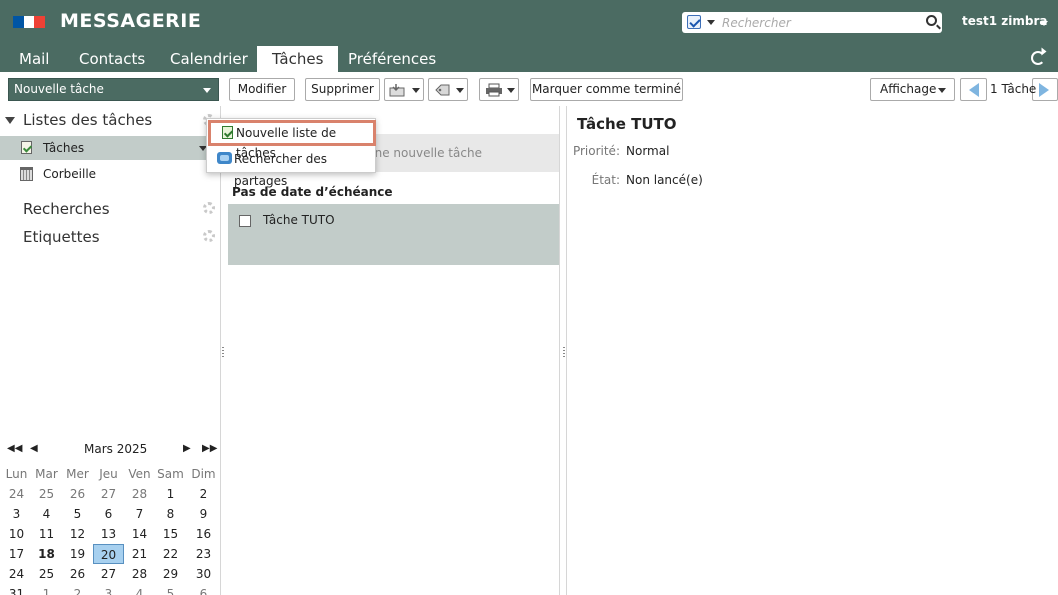  What do you see at coordinates (1044, 23) in the screenshot?
I see `user-menu-caret-icon` at bounding box center [1044, 23].